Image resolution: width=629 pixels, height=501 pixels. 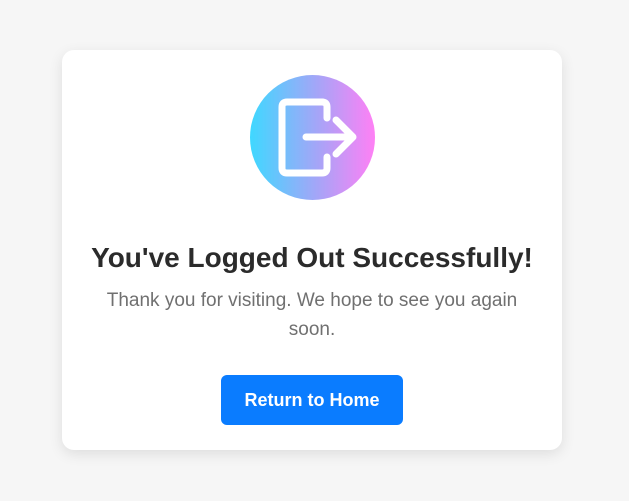 I want to click on return-home-button: Return to Home, so click(x=312, y=400).